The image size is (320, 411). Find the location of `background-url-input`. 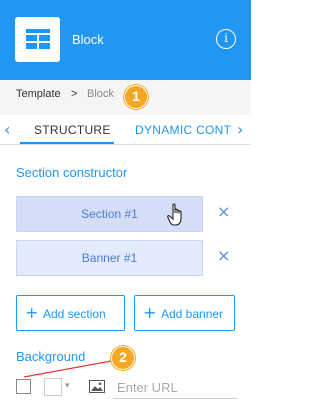

background-url-input is located at coordinates (175, 388).